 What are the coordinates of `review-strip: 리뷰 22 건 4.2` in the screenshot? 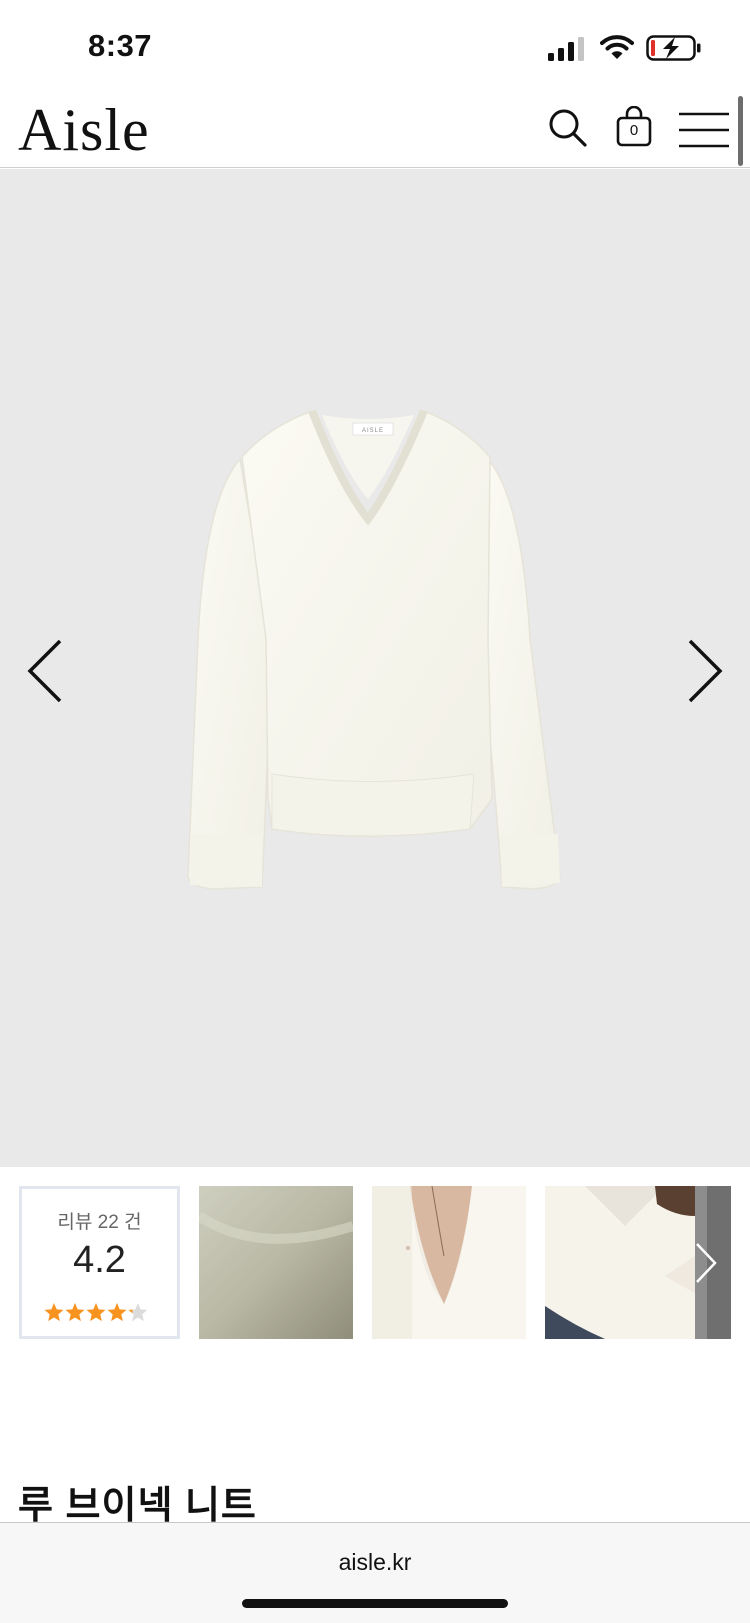 It's located at (375, 1267).